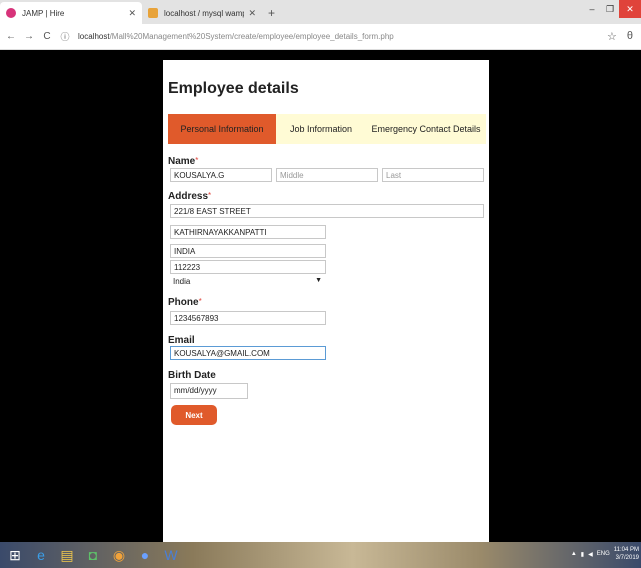 This screenshot has width=641, height=568. What do you see at coordinates (630, 36) in the screenshot?
I see `account-icon: θ` at bounding box center [630, 36].